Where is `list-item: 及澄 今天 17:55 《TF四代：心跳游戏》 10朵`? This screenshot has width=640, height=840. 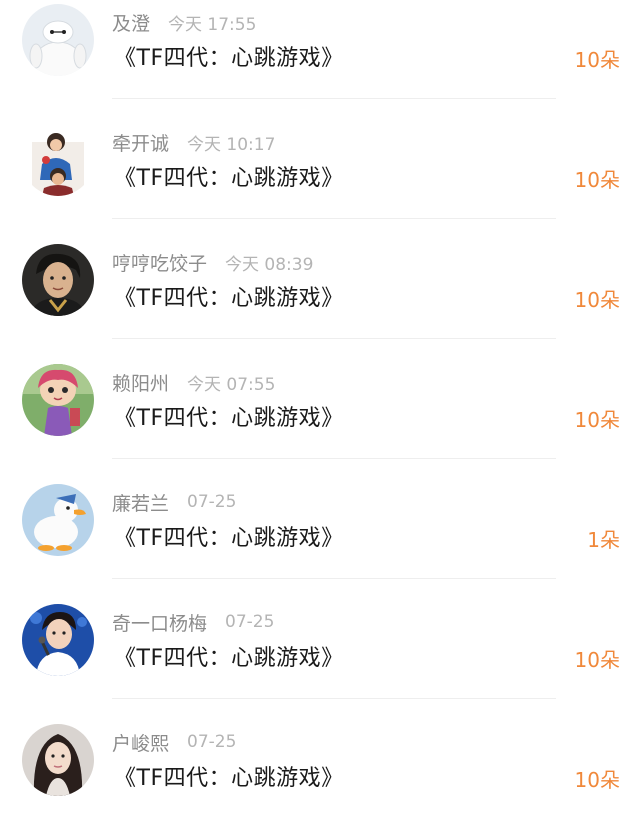 list-item: 及澄 今天 17:55 《TF四代：心跳游戏》 10朵 is located at coordinates (320, 60).